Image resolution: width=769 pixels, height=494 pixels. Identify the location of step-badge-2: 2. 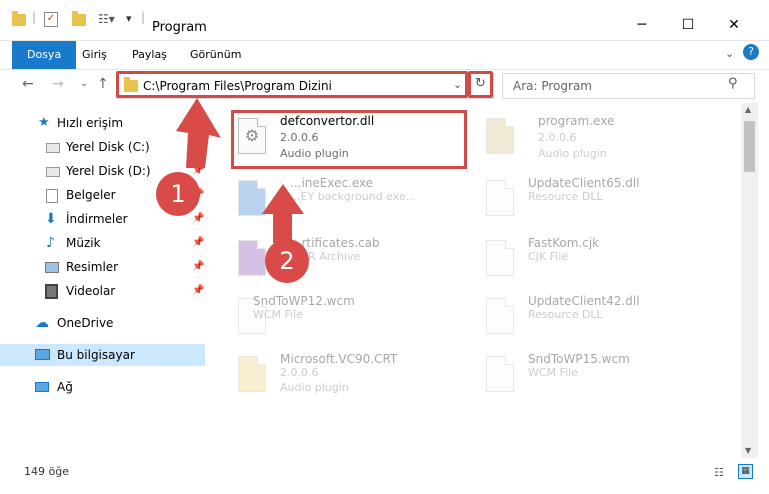
(287, 261).